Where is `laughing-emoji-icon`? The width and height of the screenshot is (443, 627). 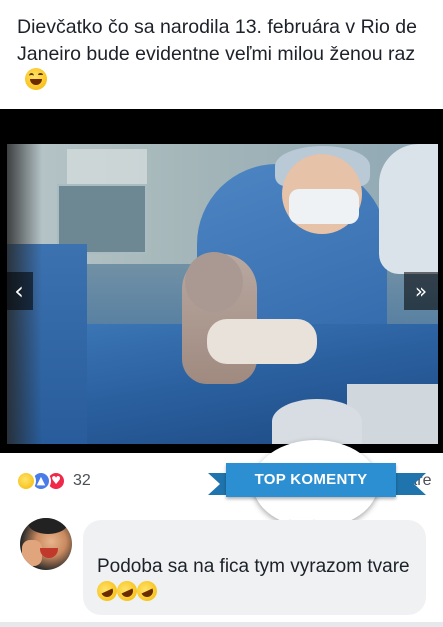 laughing-emoji-icon is located at coordinates (36, 79).